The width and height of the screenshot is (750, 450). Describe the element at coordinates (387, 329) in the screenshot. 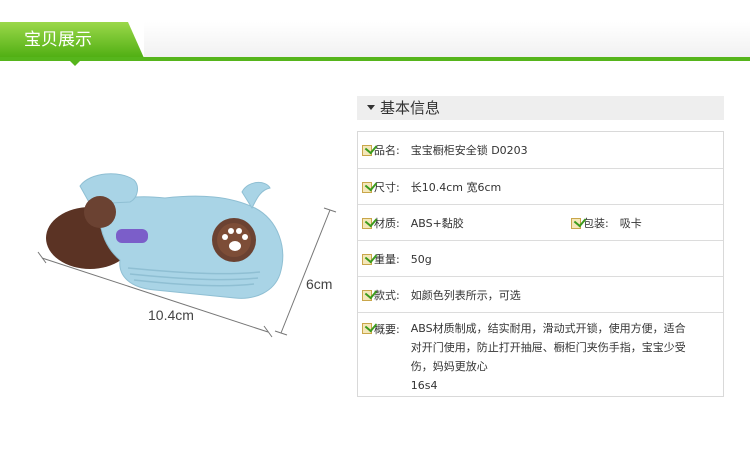

I see `info-label: 概要:` at that location.